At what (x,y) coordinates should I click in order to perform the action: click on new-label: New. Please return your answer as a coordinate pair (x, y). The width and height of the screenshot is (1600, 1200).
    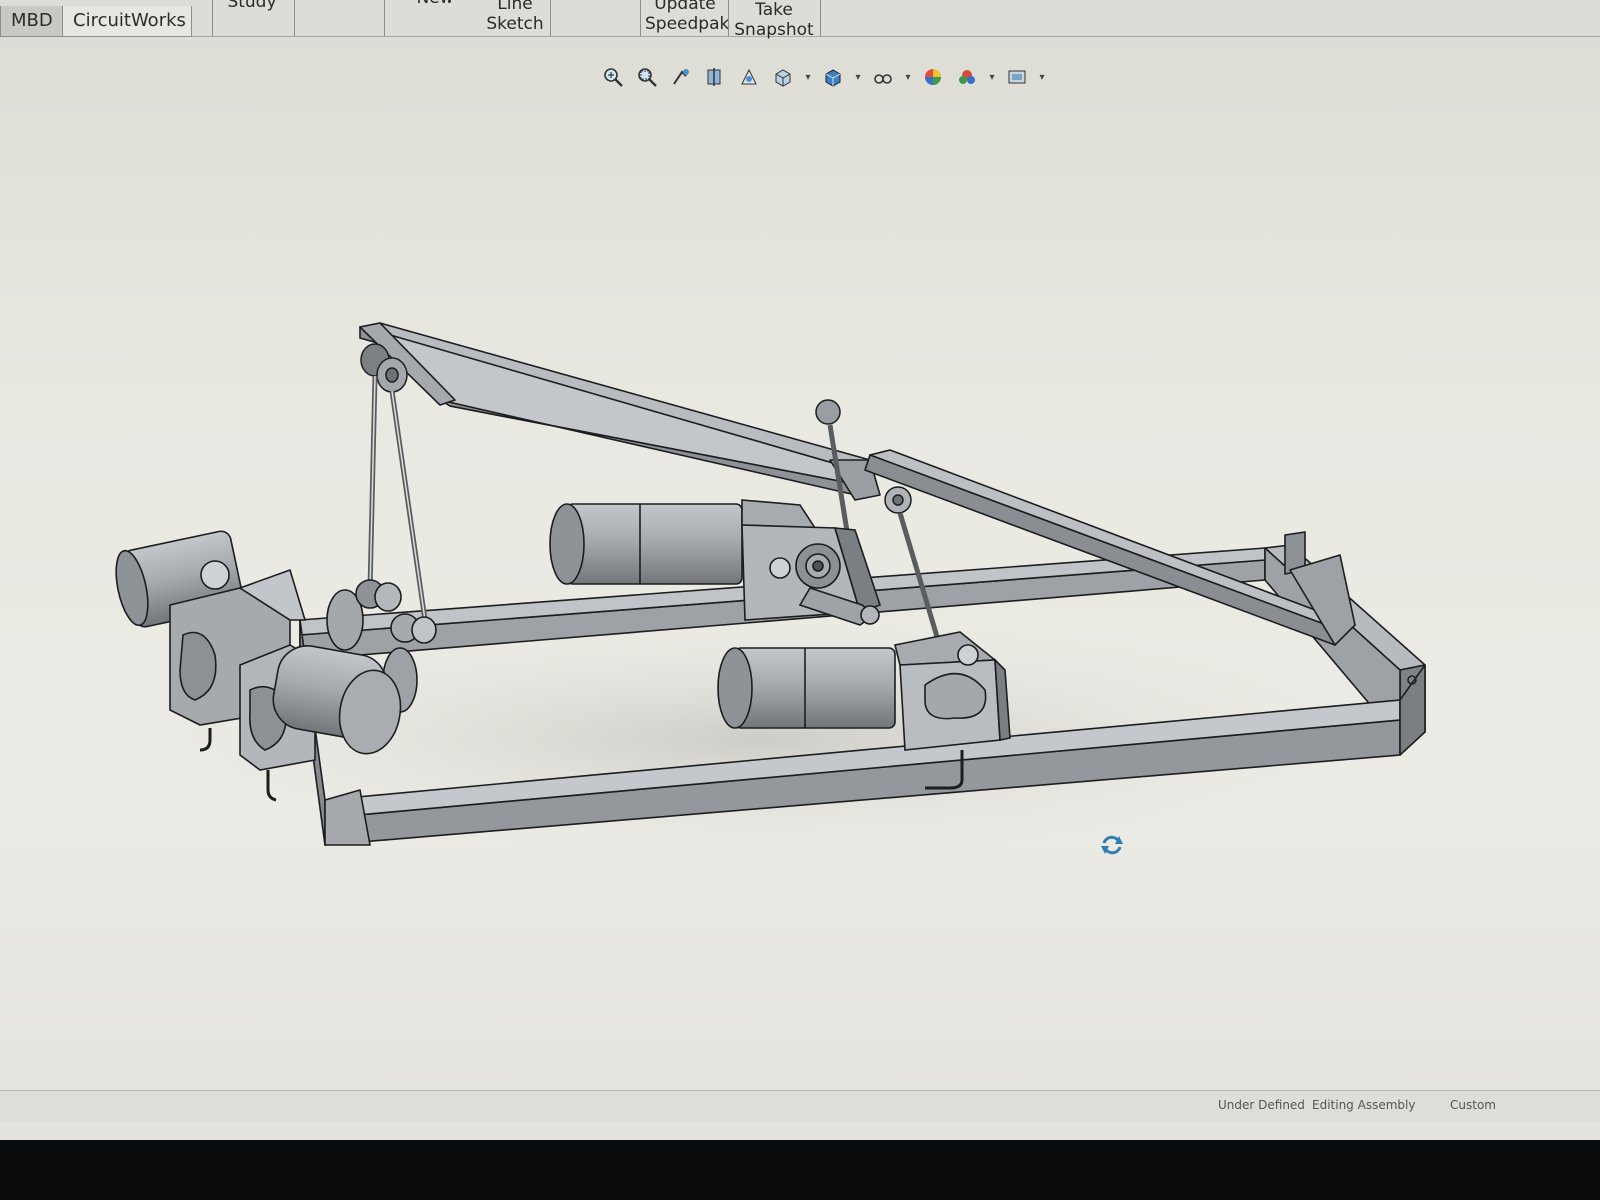
    Looking at the image, I should click on (434, 4).